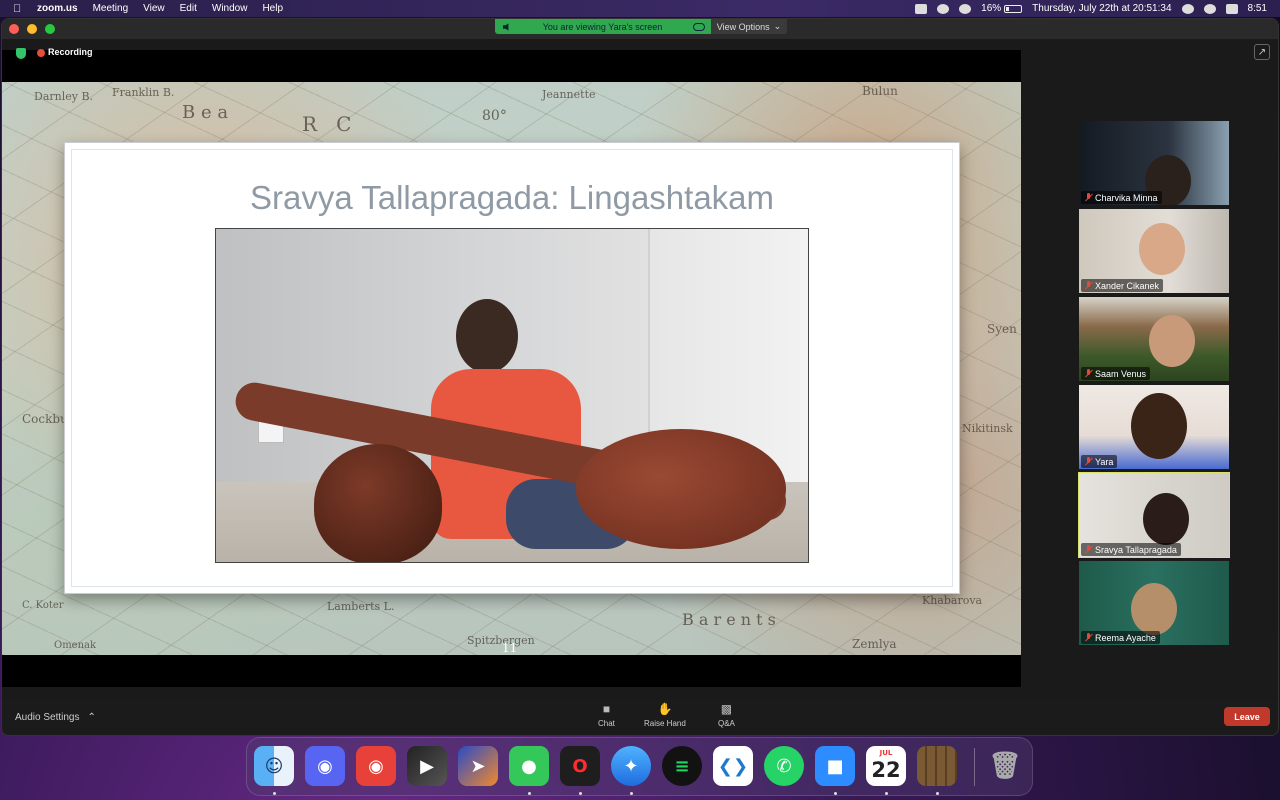 The height and width of the screenshot is (800, 1280). Describe the element at coordinates (506, 26) in the screenshot. I see `speaker-icon` at that location.